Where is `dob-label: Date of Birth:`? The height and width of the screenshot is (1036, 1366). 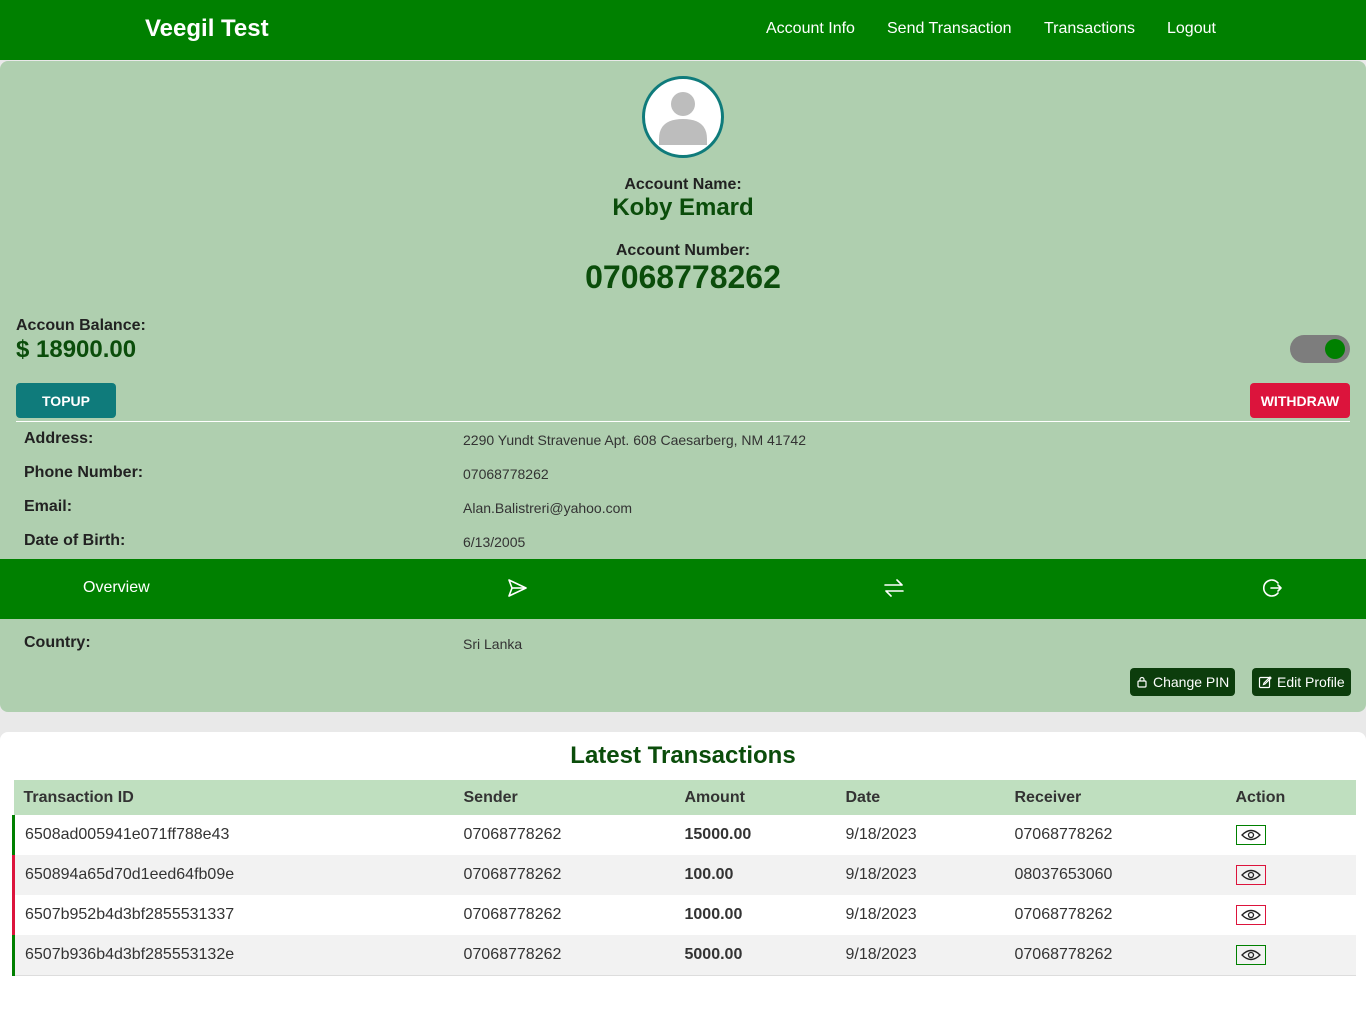
dob-label: Date of Birth: is located at coordinates (75, 540).